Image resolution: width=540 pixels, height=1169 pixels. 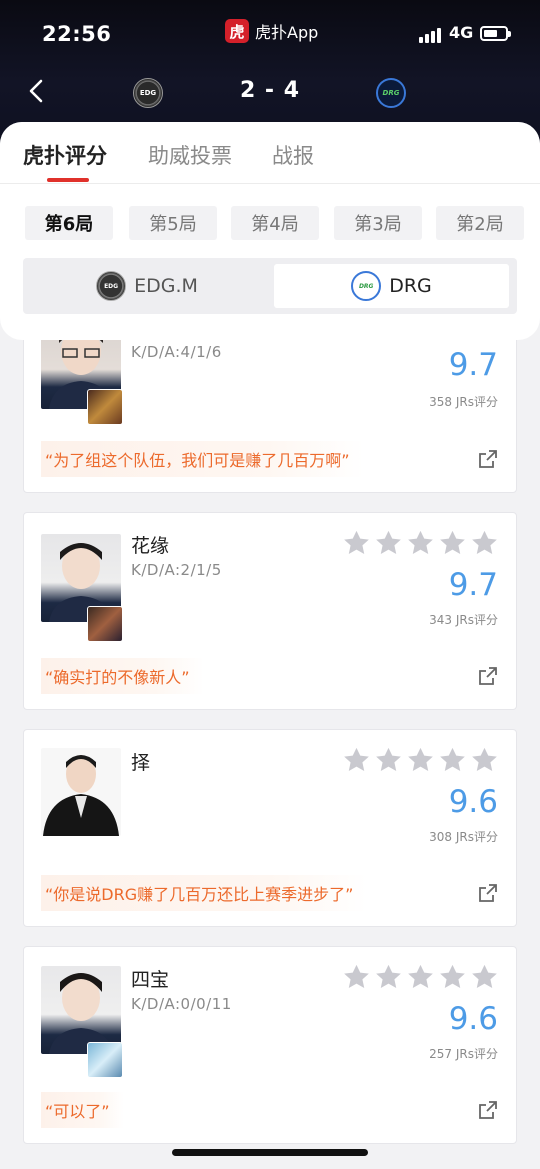 What do you see at coordinates (463, 837) in the screenshot?
I see `player-votes: 308 JRs评分` at bounding box center [463, 837].